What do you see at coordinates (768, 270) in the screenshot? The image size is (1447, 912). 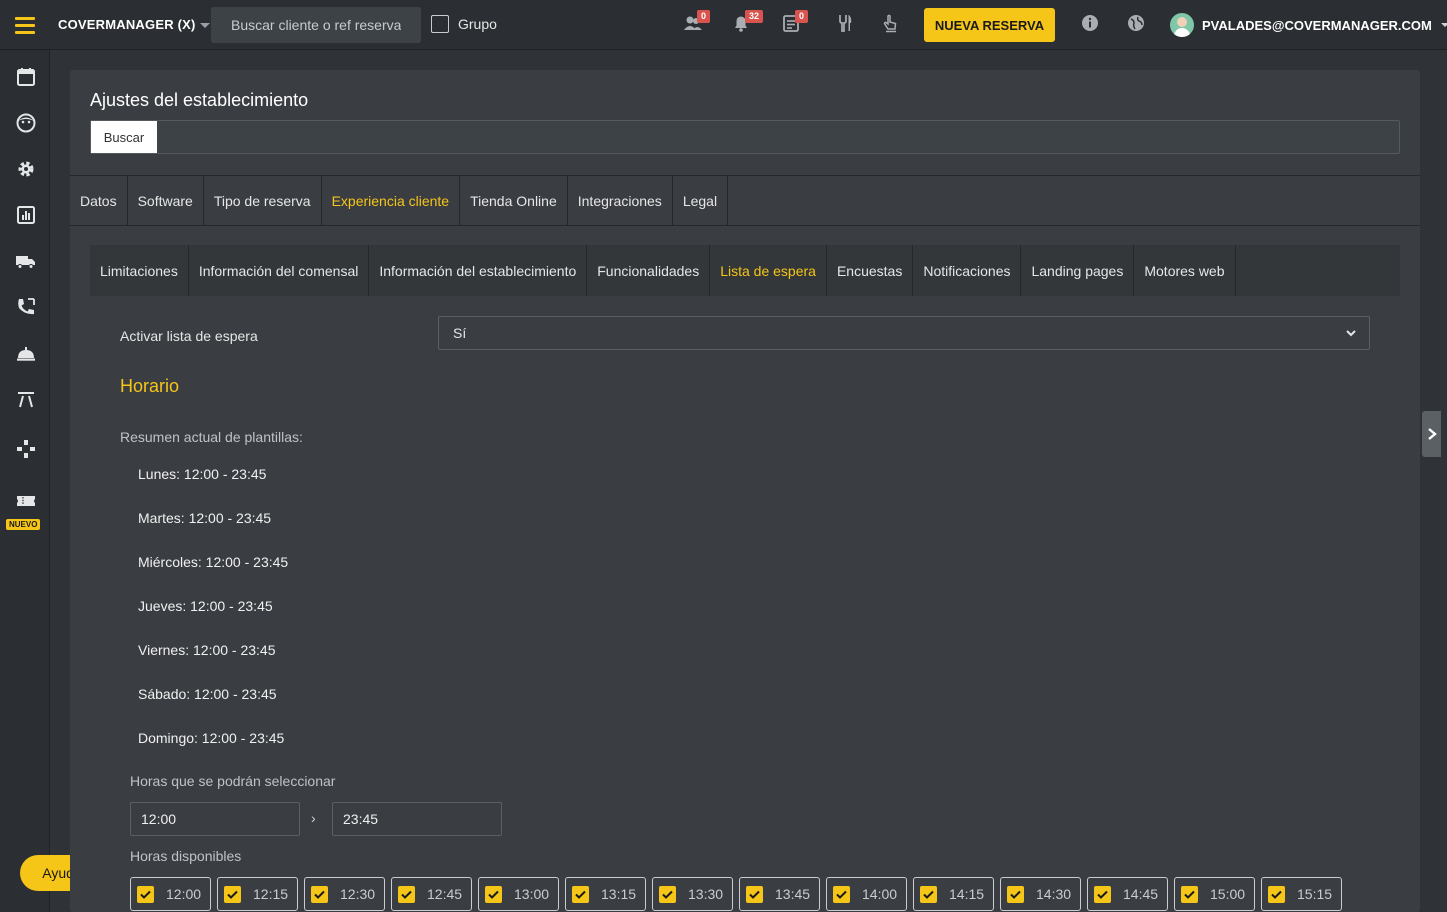 I see `subtab-lista-de-espera: Lista de espera` at bounding box center [768, 270].